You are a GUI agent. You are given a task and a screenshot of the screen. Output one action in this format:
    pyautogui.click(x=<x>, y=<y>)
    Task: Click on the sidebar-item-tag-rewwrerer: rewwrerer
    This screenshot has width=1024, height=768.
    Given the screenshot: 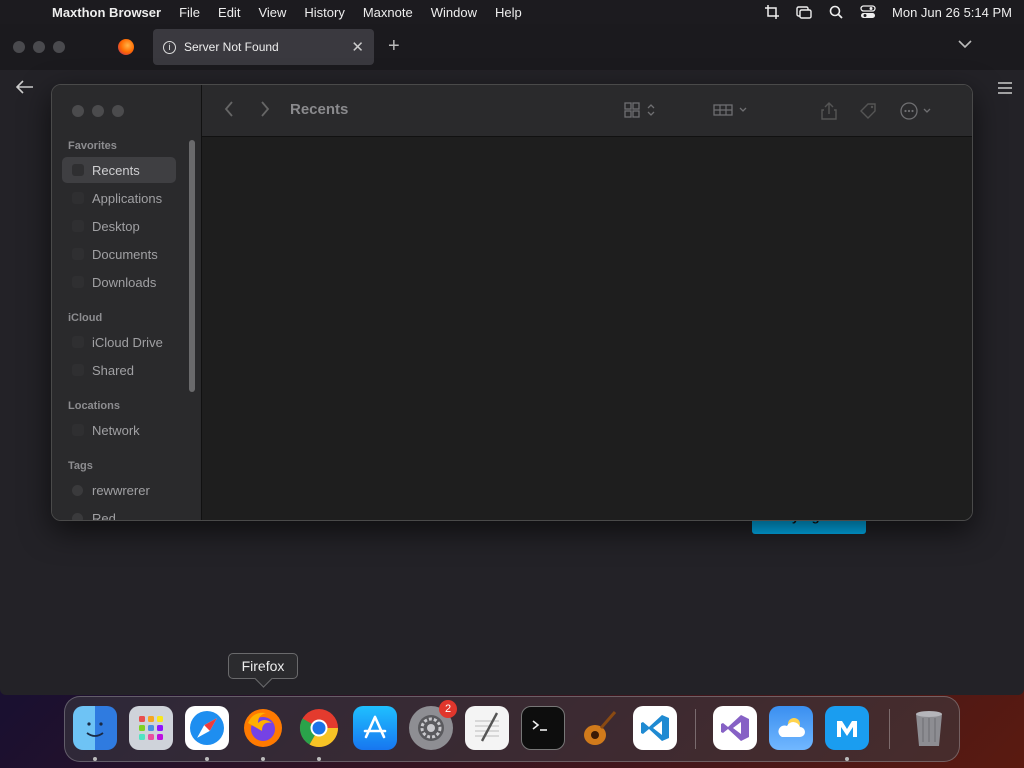 What is the action you would take?
    pyautogui.click(x=119, y=490)
    